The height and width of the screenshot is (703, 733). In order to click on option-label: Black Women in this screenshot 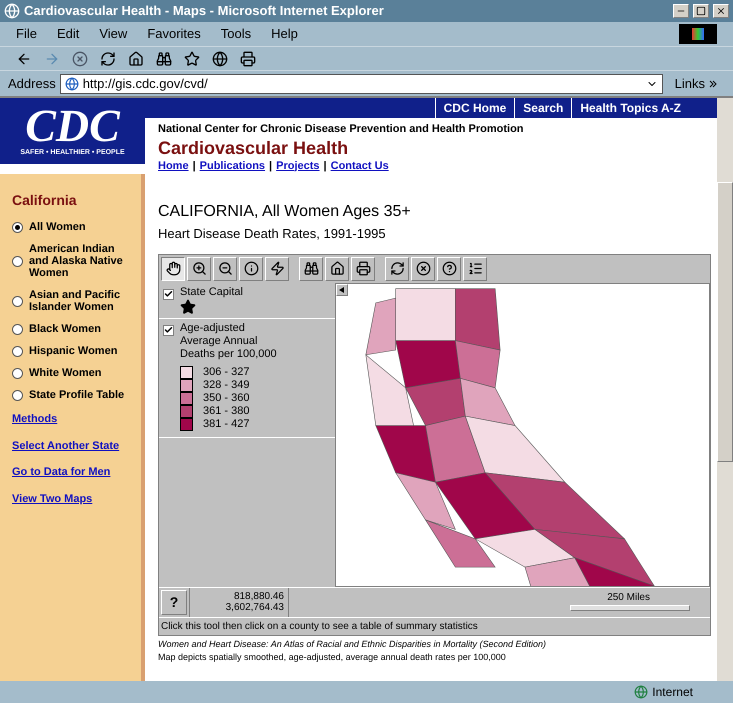, I will do `click(65, 329)`.